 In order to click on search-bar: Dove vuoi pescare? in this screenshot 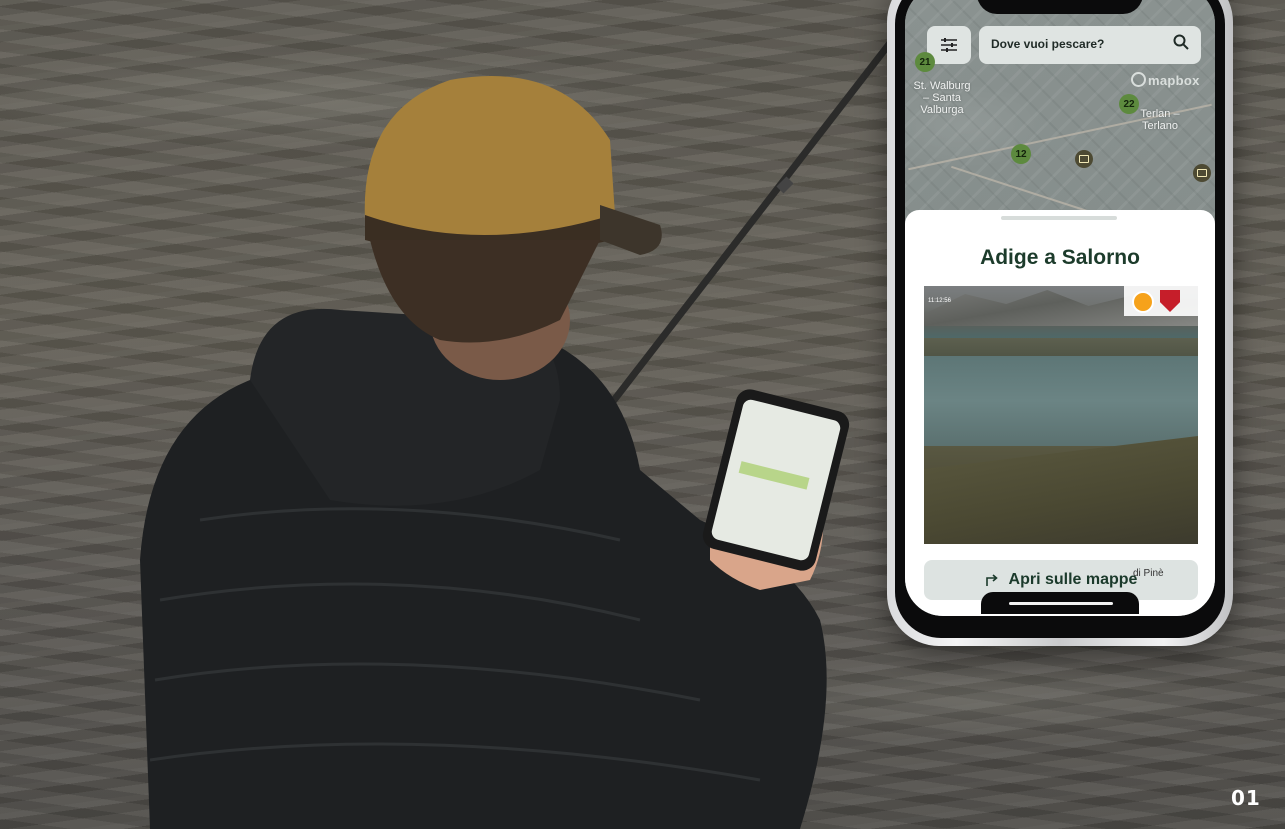, I will do `click(1090, 45)`.